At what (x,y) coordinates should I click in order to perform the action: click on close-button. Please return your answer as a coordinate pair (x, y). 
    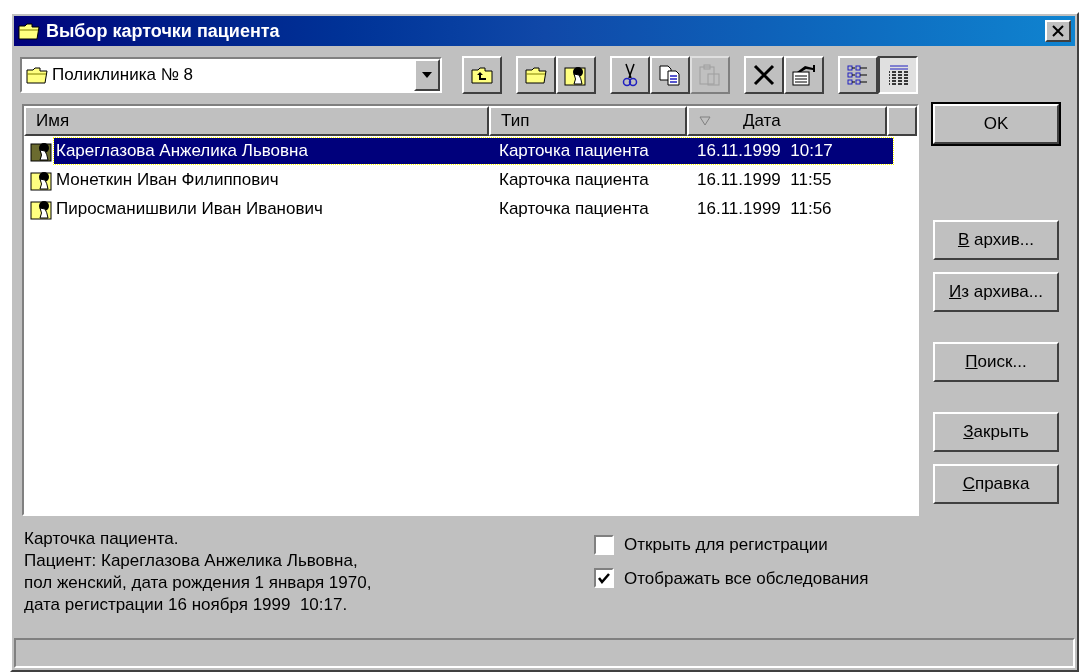
    Looking at the image, I should click on (1058, 31).